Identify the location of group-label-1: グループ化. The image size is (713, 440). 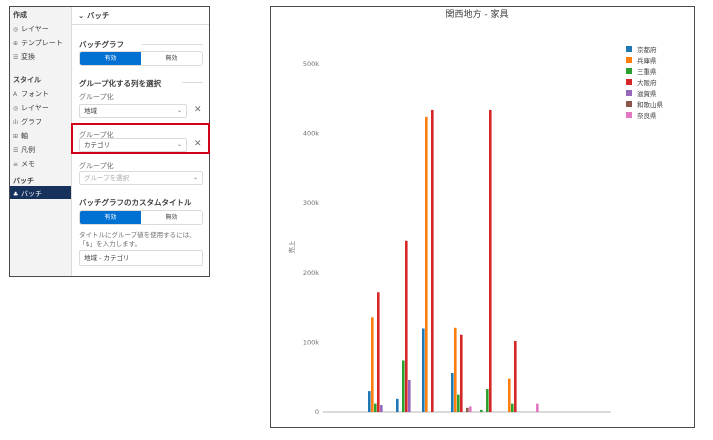
(96, 97).